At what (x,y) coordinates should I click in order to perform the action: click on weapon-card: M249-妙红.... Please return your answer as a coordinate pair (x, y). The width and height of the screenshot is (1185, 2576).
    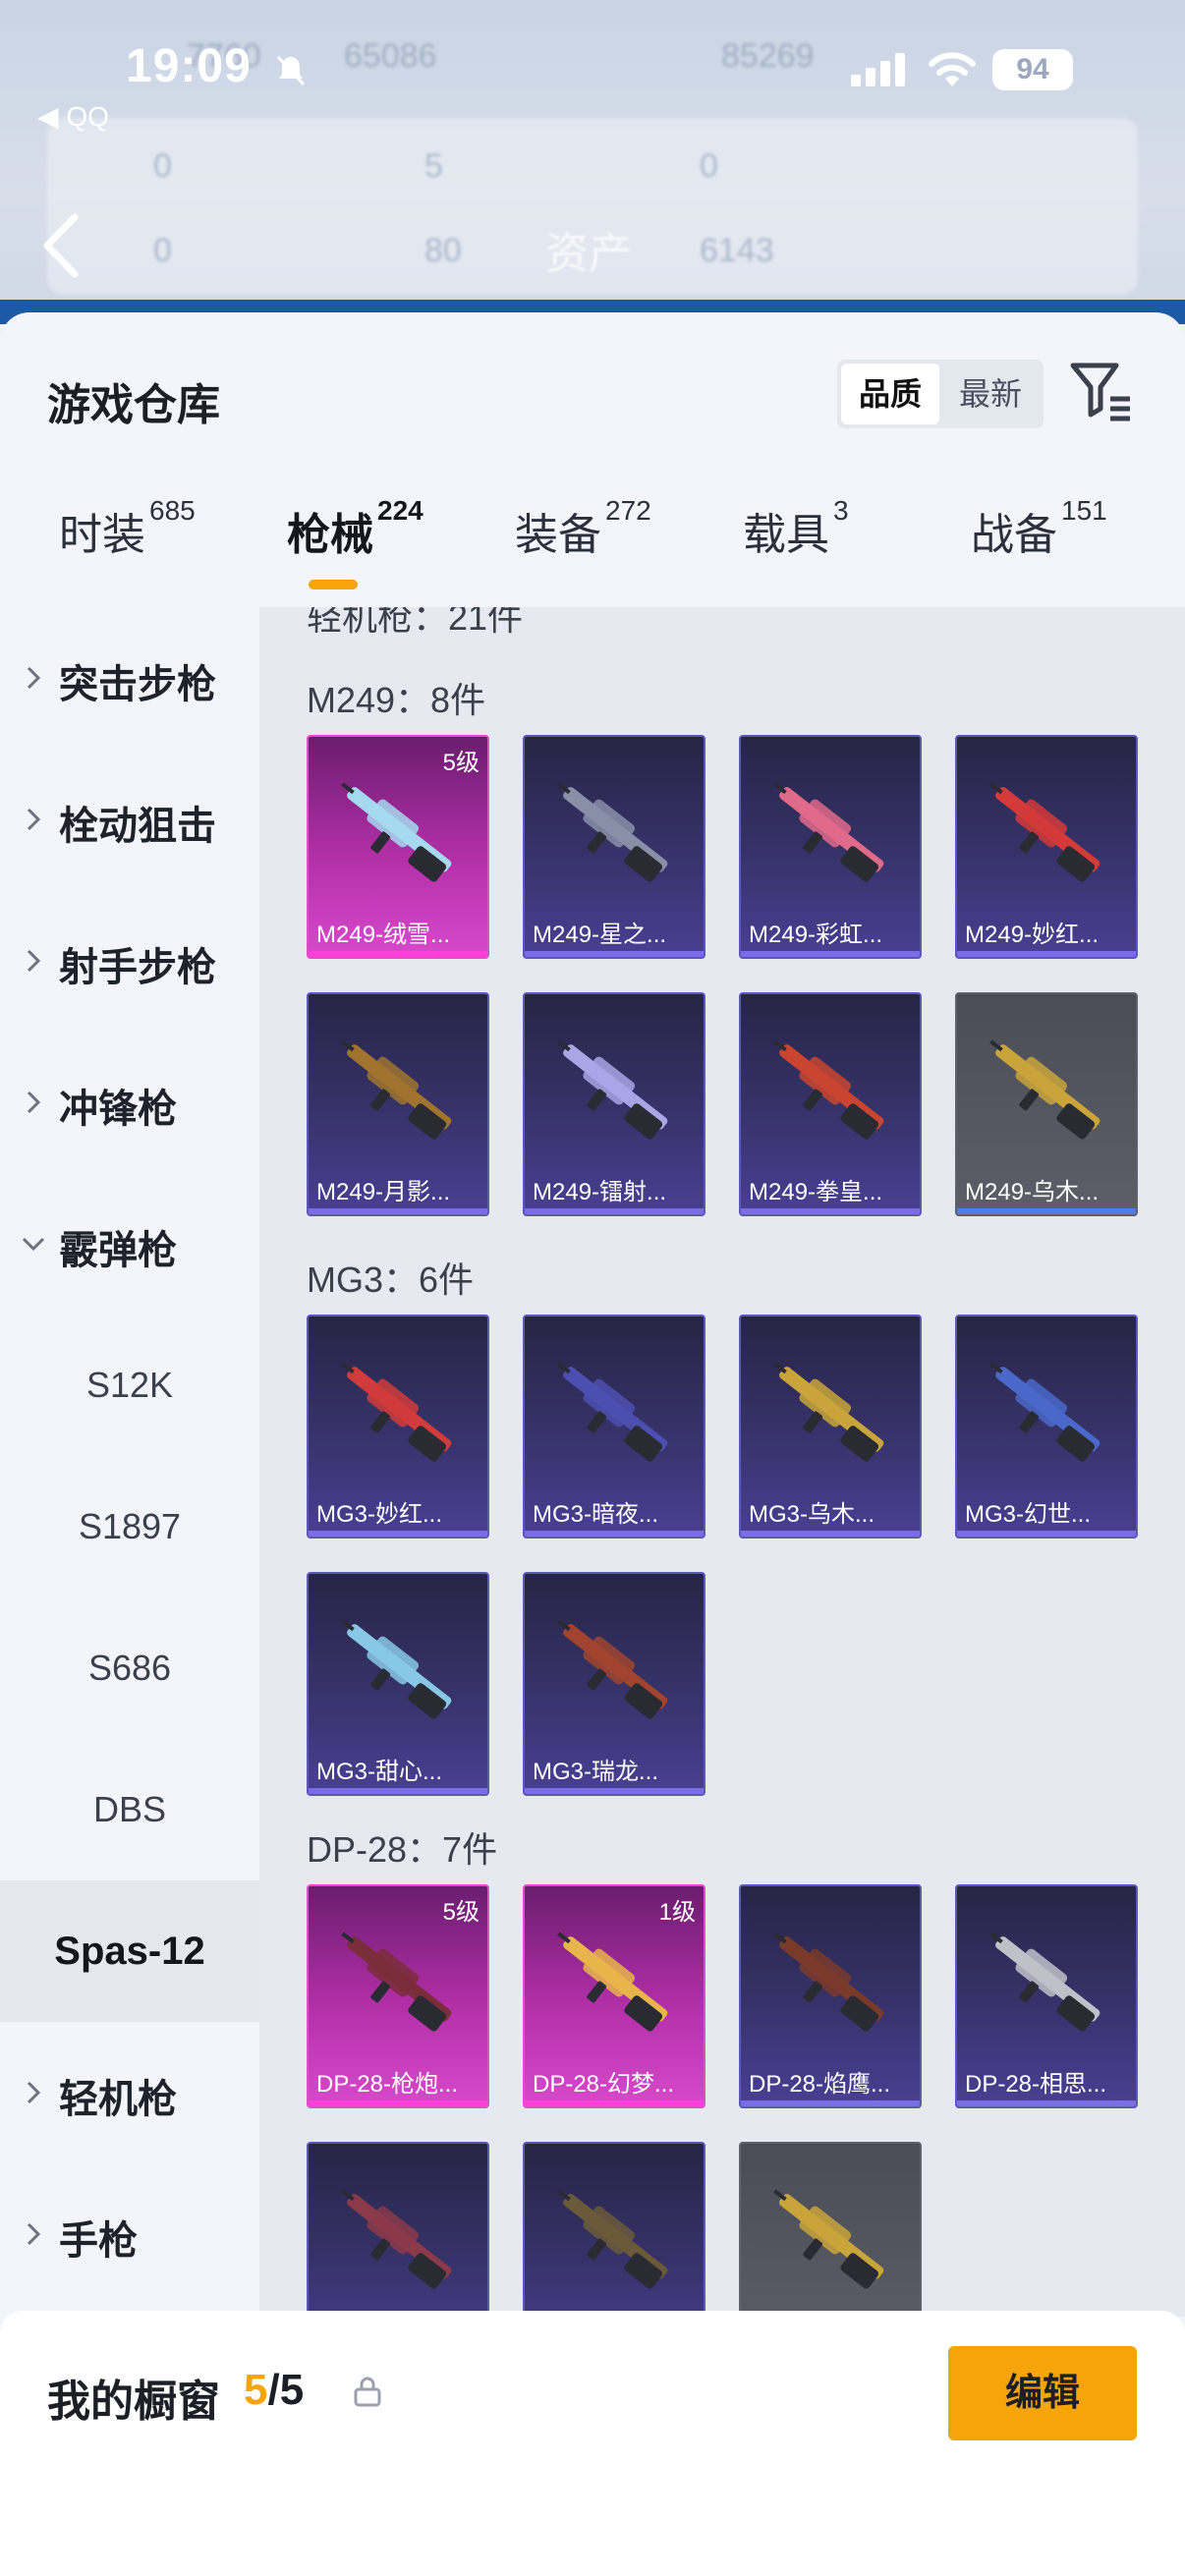
    Looking at the image, I should click on (1046, 847).